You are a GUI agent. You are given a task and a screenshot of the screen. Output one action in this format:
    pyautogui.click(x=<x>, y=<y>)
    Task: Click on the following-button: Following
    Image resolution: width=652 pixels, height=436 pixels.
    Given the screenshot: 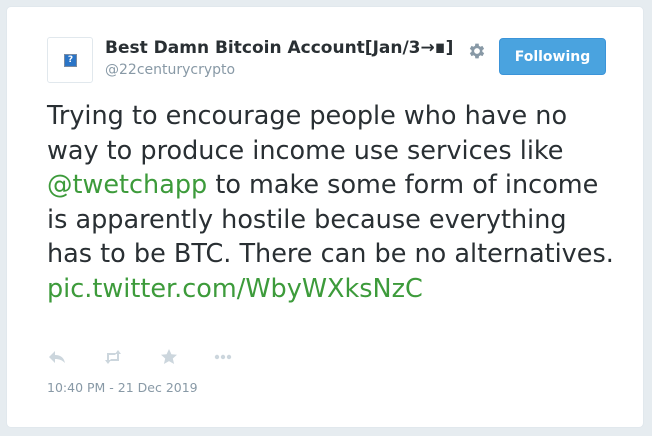 What is the action you would take?
    pyautogui.click(x=552, y=56)
    